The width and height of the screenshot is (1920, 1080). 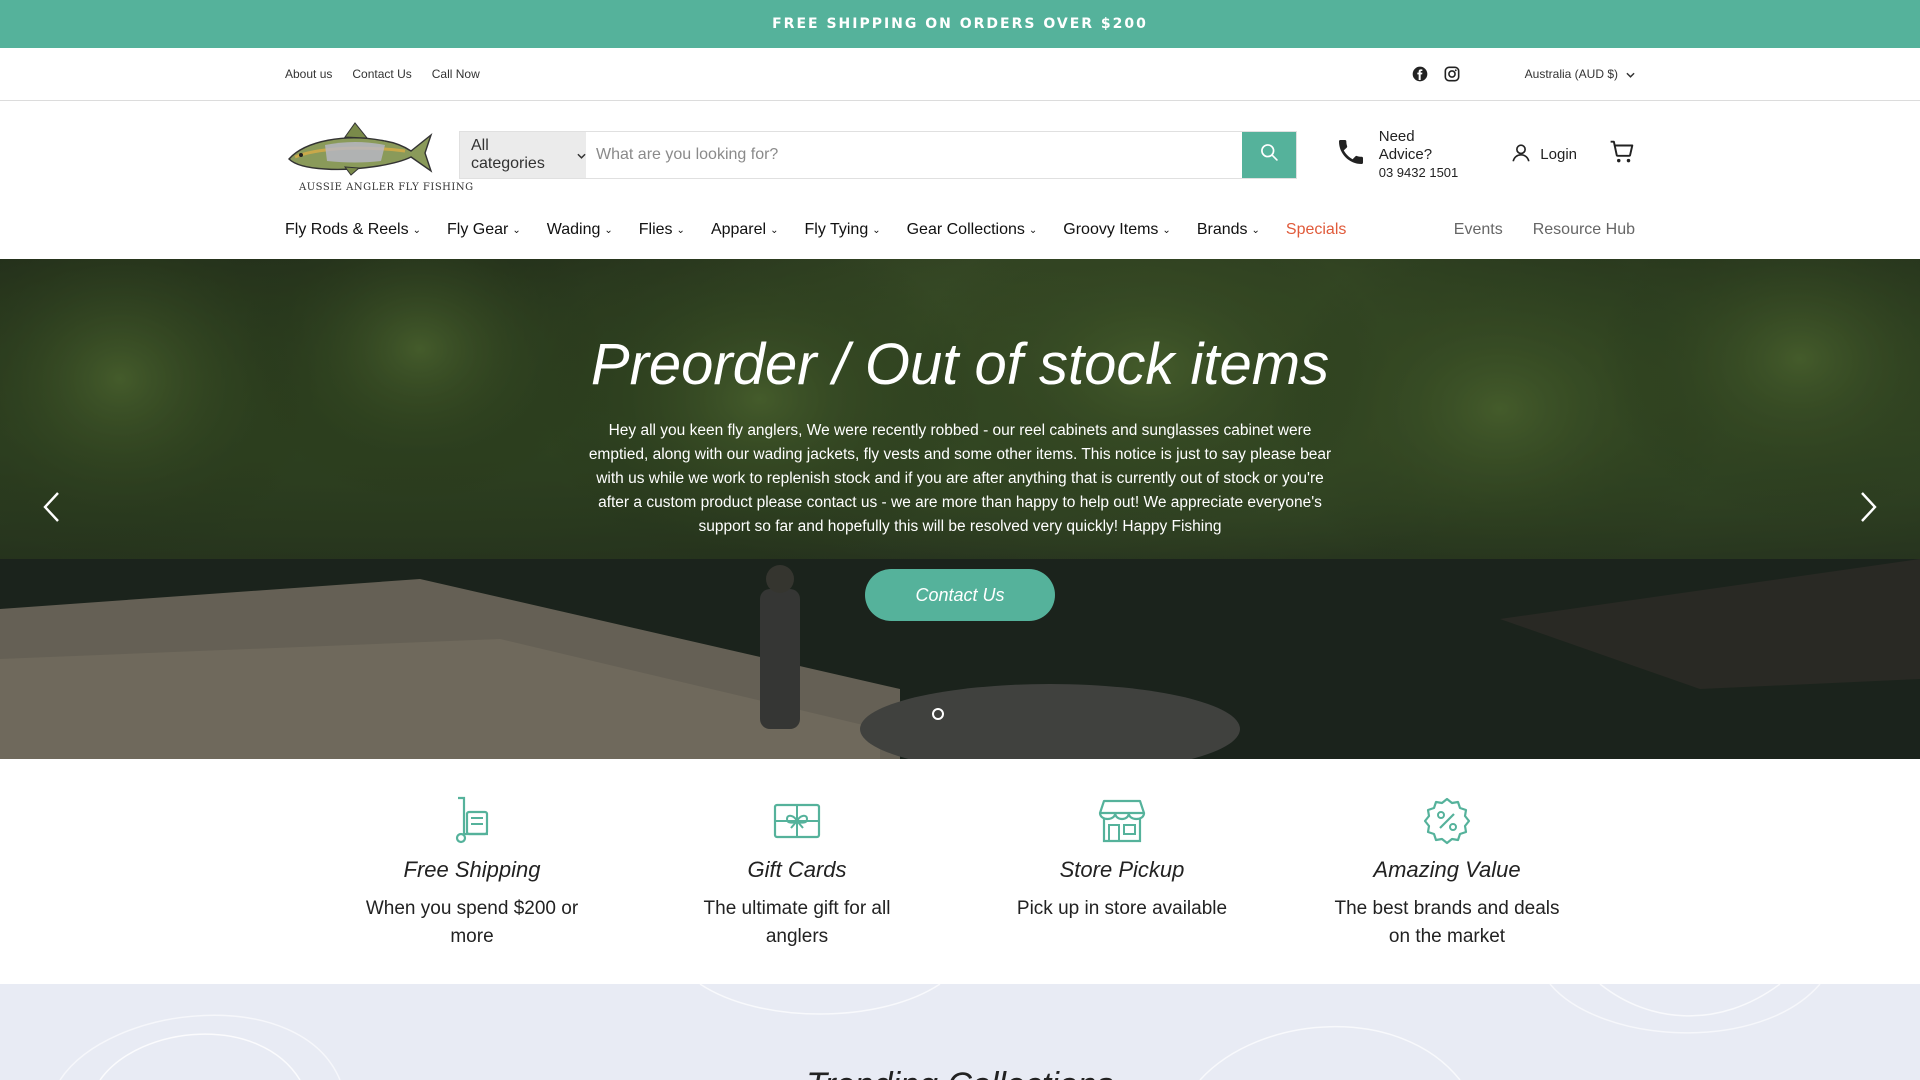 I want to click on currency-label: Australia (AUD $), so click(x=1571, y=74).